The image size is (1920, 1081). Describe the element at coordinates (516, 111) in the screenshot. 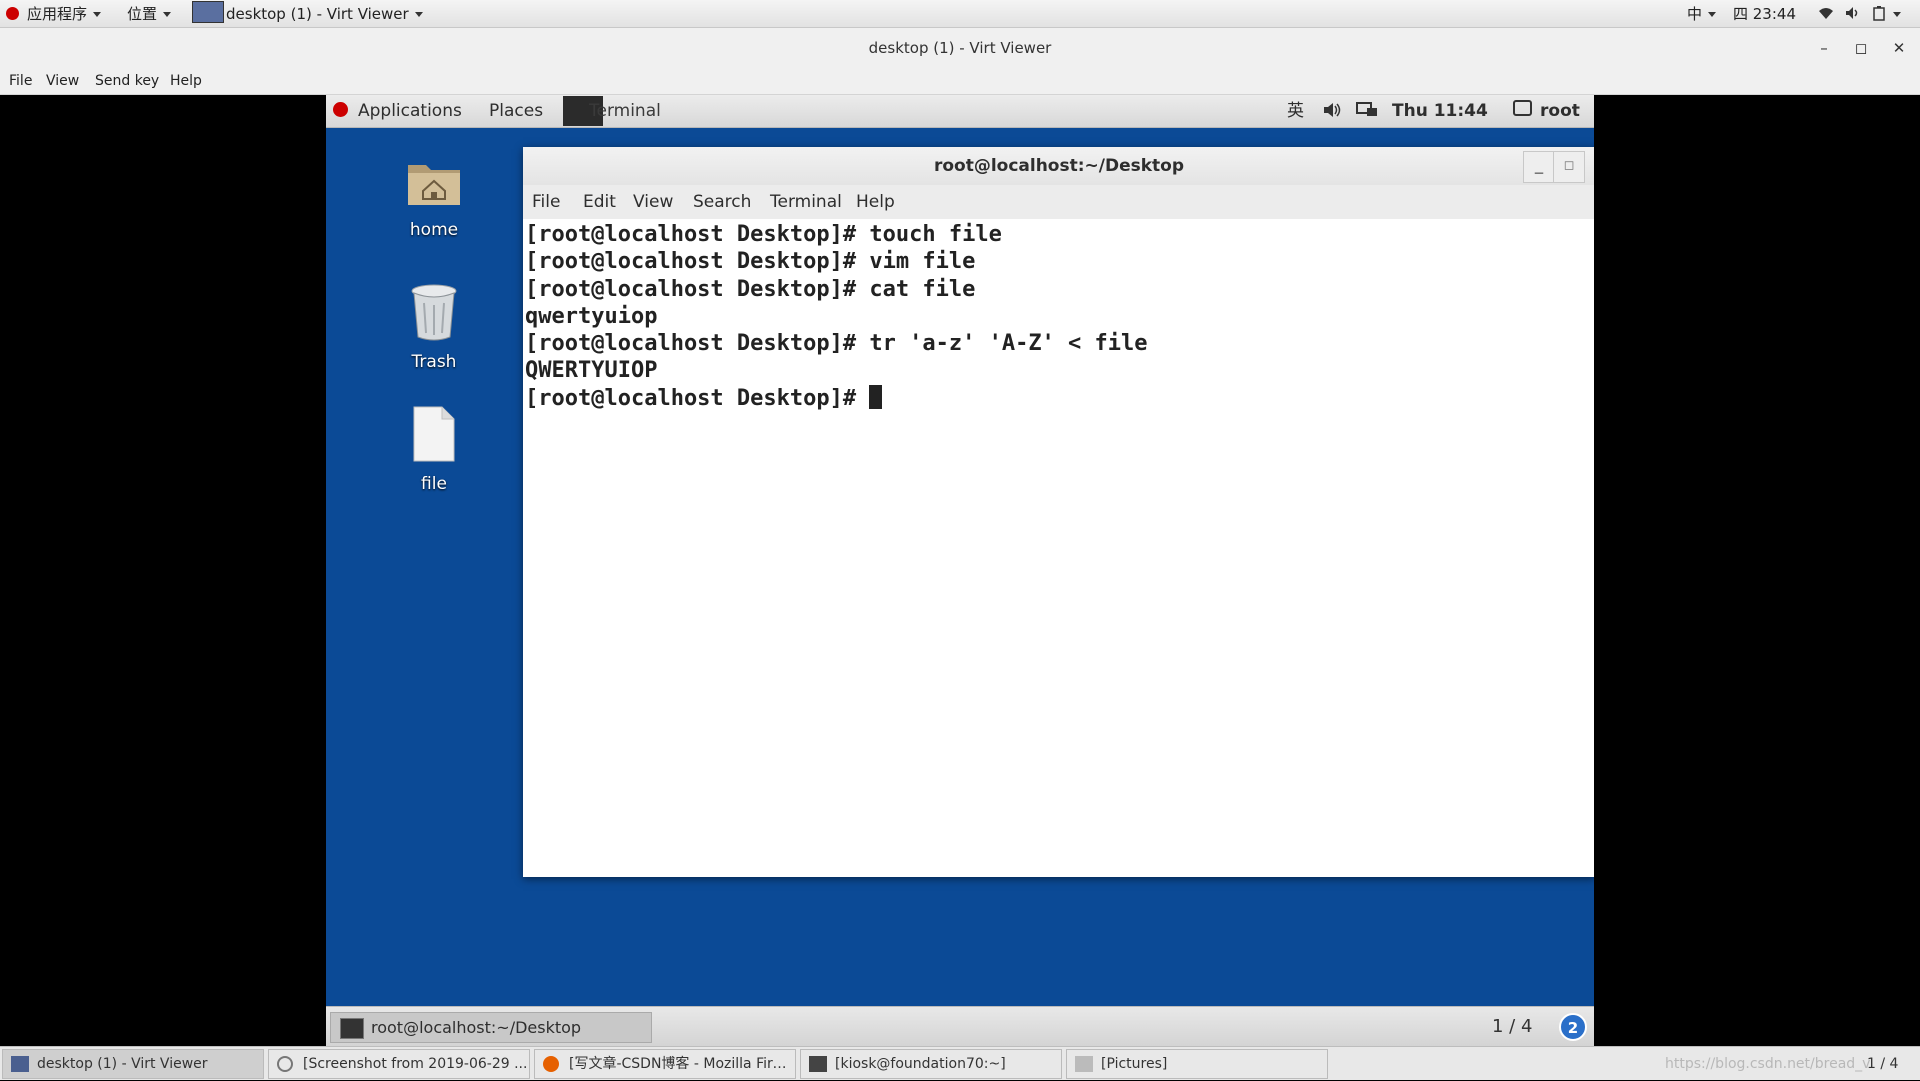

I see `guest-places-menu: Places` at that location.